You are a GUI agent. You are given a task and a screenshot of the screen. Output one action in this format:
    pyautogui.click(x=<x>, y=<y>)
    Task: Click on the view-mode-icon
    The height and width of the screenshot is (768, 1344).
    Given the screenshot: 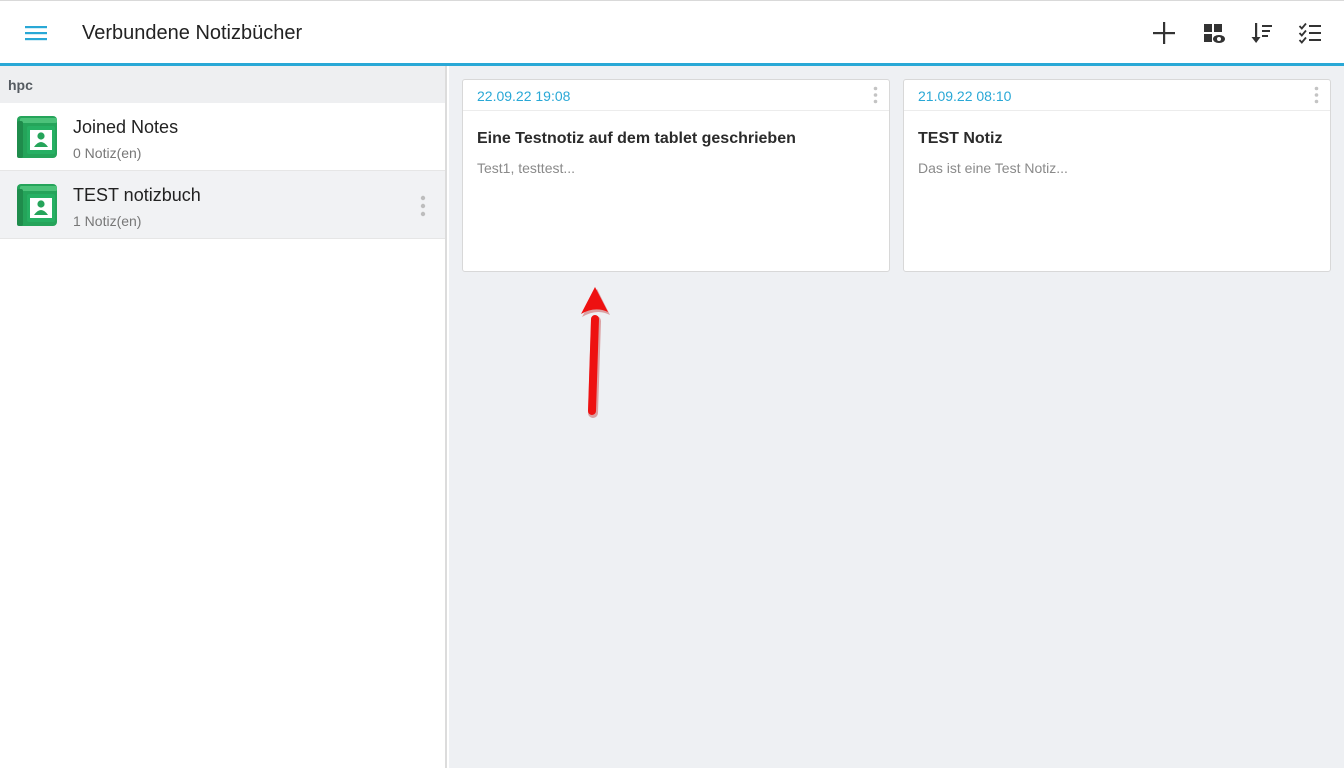 What is the action you would take?
    pyautogui.click(x=1214, y=33)
    